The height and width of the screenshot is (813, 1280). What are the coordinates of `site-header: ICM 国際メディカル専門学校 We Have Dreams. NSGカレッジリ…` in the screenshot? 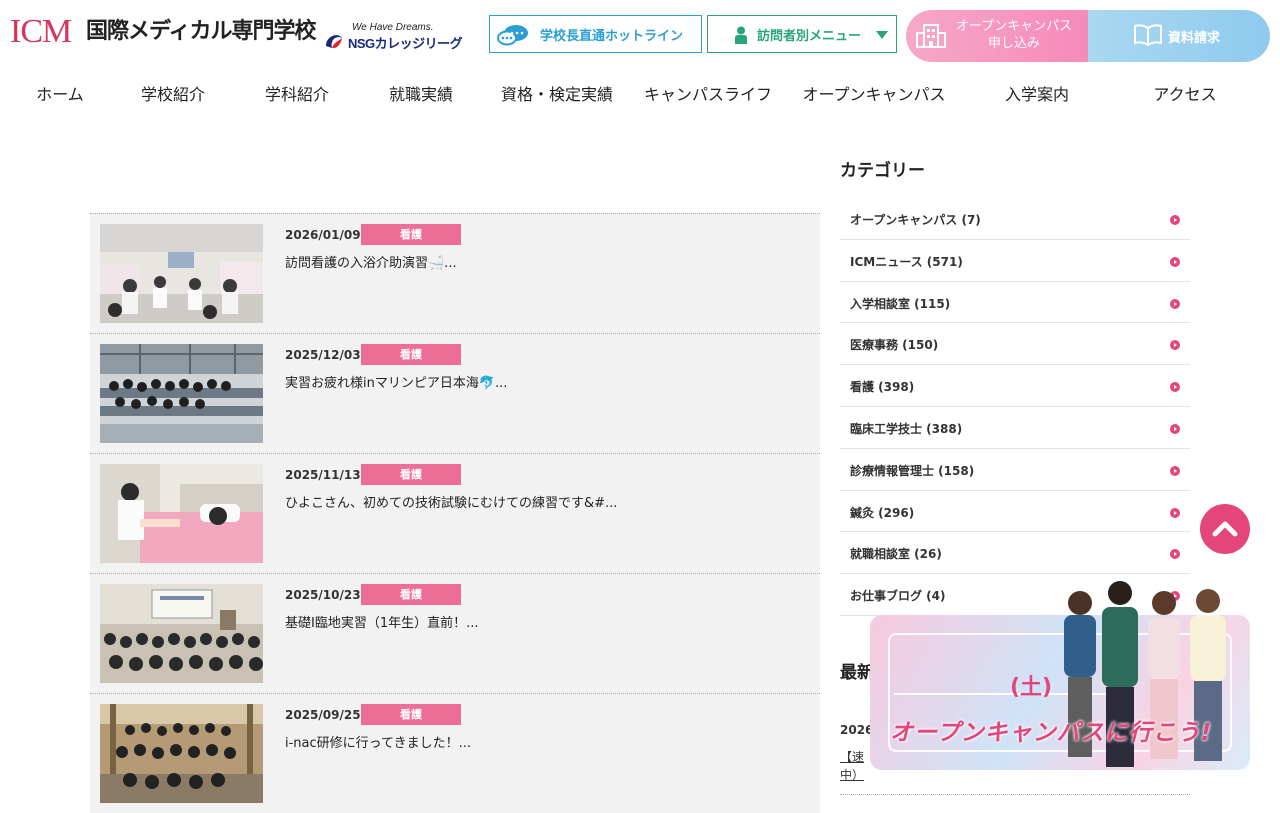 It's located at (640, 35).